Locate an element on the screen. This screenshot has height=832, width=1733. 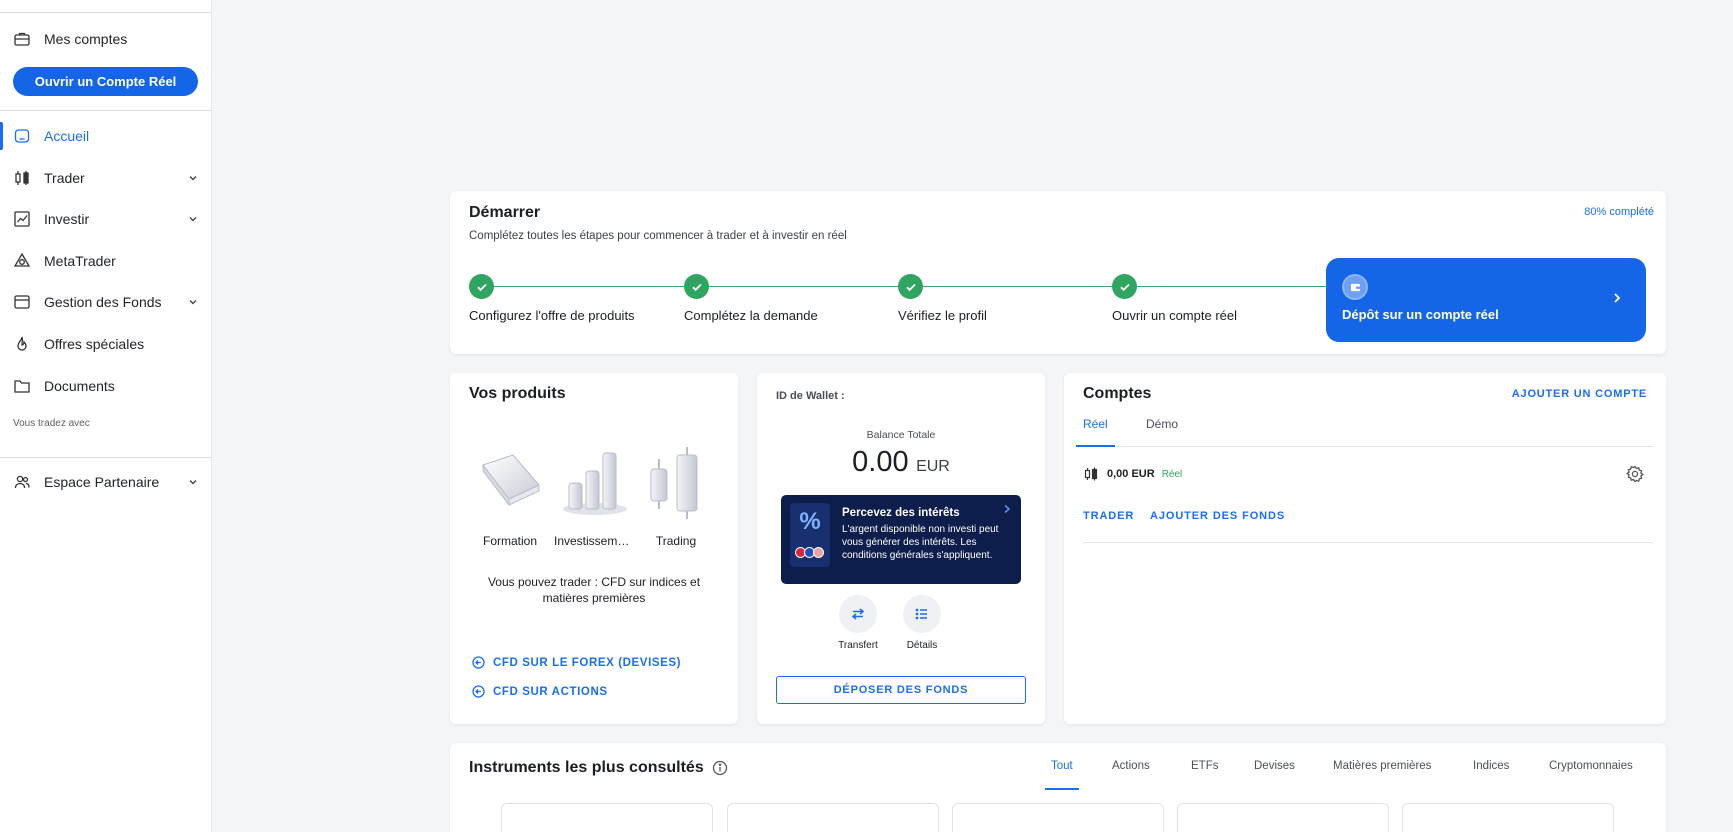
balance-amount: 0.00 is located at coordinates (880, 462).